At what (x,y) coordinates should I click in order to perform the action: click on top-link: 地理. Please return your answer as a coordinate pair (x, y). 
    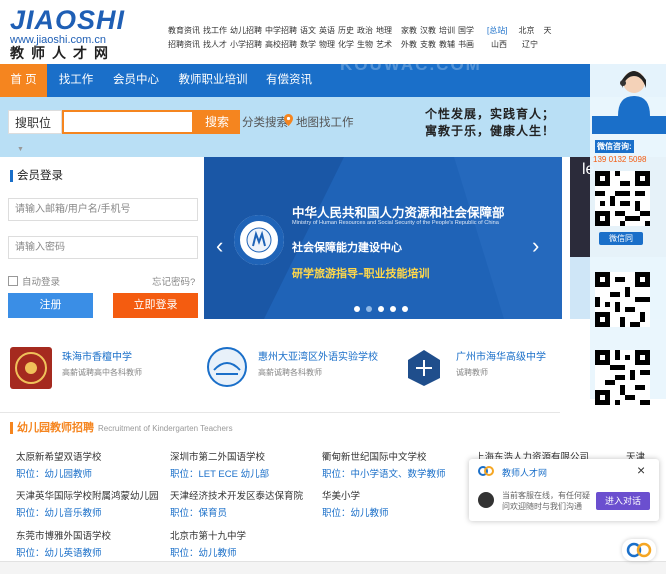
    Looking at the image, I should click on (384, 30).